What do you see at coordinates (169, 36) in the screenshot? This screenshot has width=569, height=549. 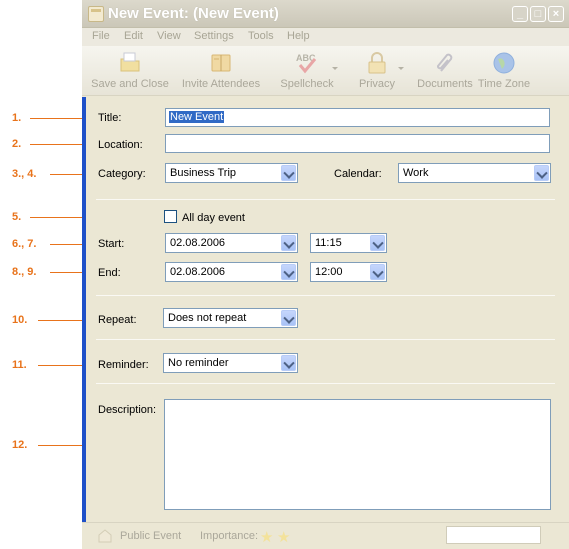 I see `menu-view: View` at bounding box center [169, 36].